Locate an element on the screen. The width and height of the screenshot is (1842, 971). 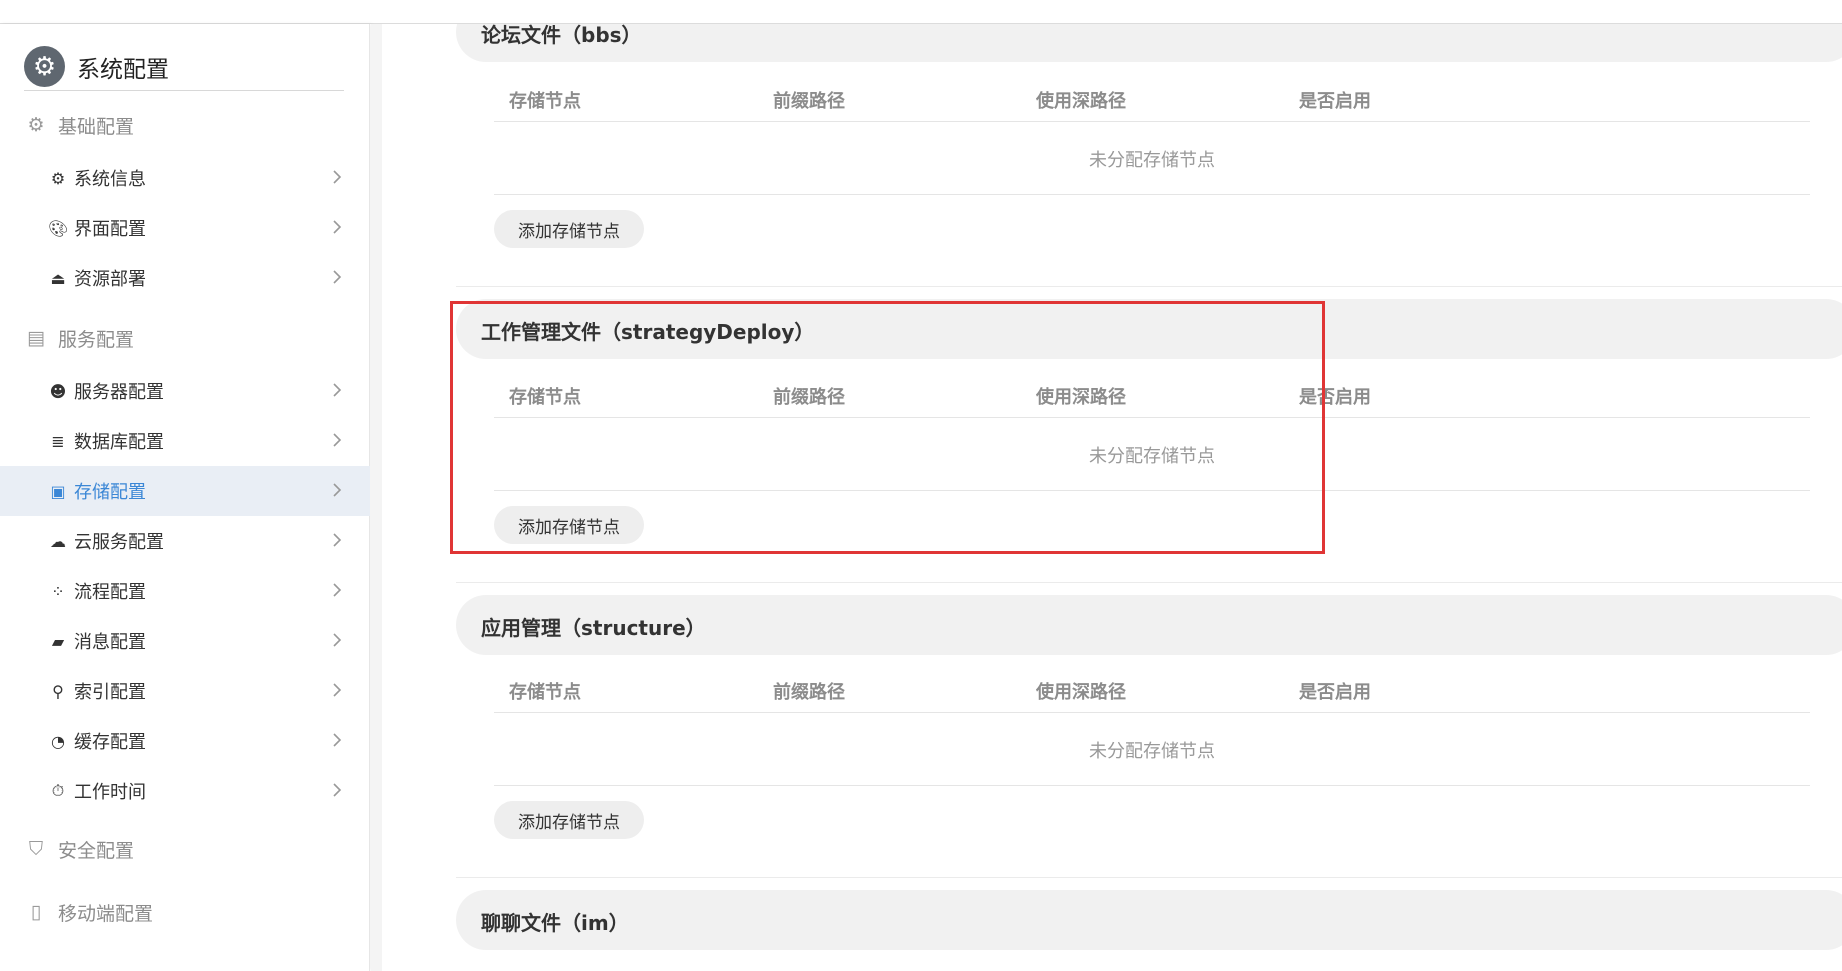
section-header-bbs: 论坛文件（bbs） is located at coordinates (1149, 43).